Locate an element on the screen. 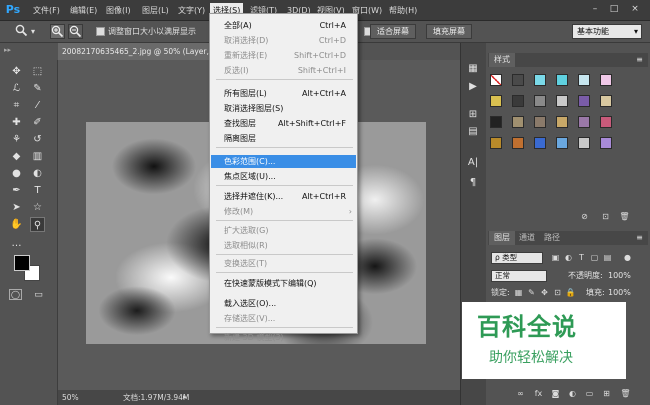  minimize-button: – is located at coordinates (595, 9).